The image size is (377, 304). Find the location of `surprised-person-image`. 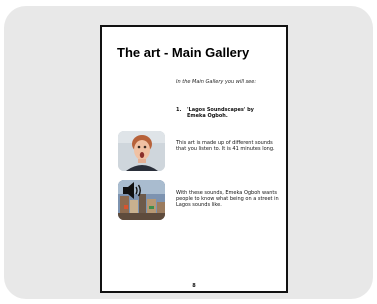

surprised-person-image is located at coordinates (141, 151).